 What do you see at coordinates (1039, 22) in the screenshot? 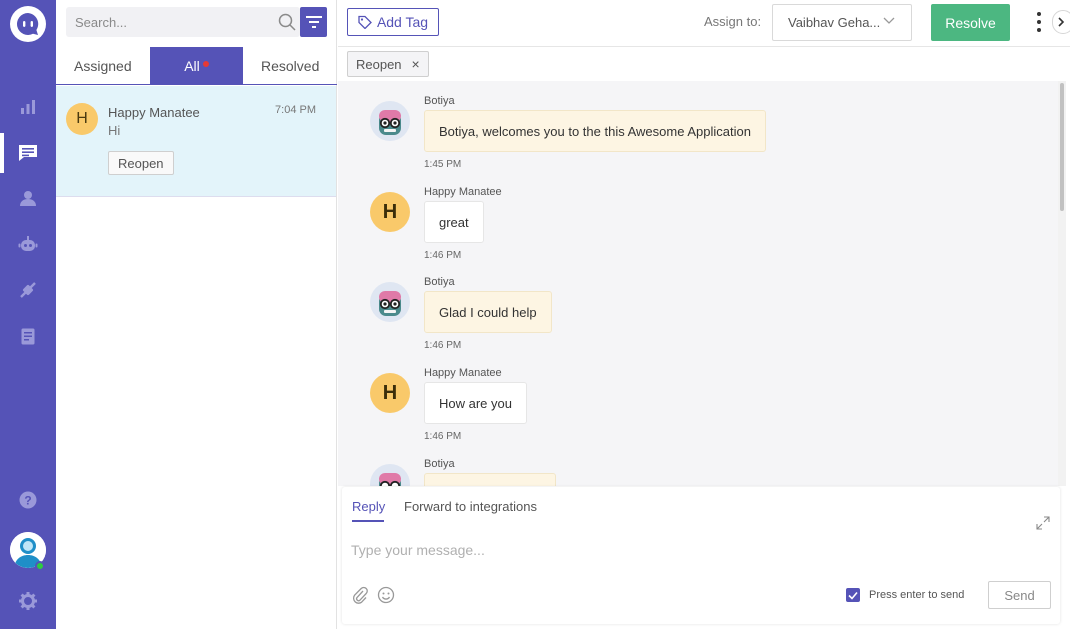
I see `more-options-icon` at bounding box center [1039, 22].